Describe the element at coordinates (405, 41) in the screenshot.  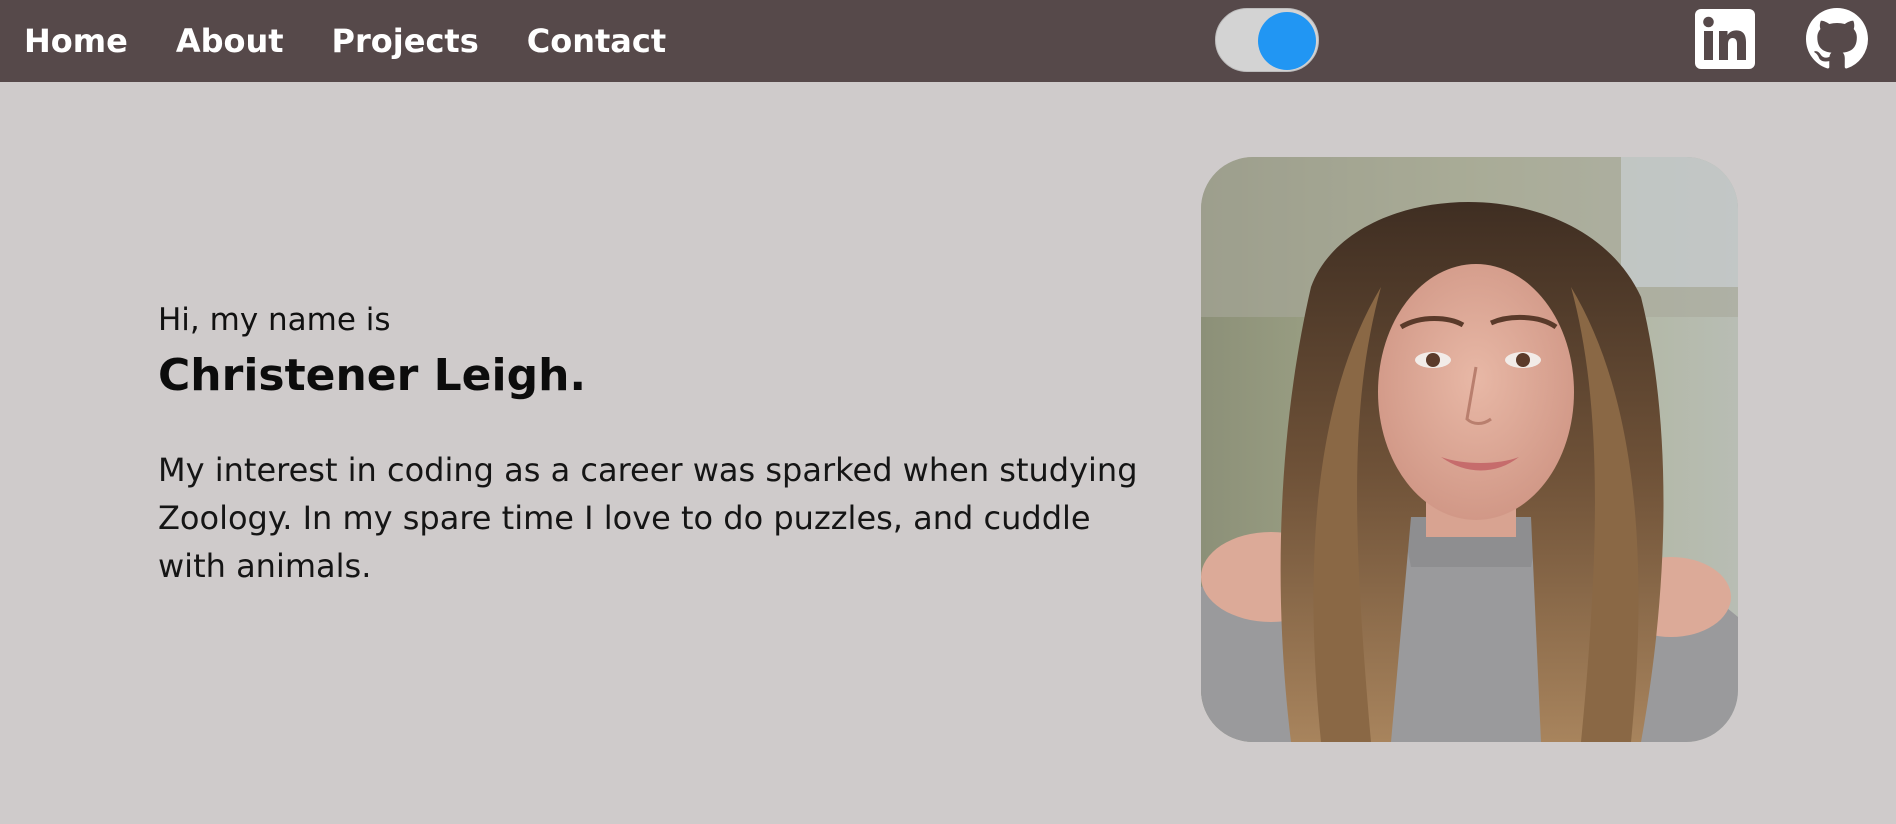
I see `nav-link-projects: Projects` at that location.